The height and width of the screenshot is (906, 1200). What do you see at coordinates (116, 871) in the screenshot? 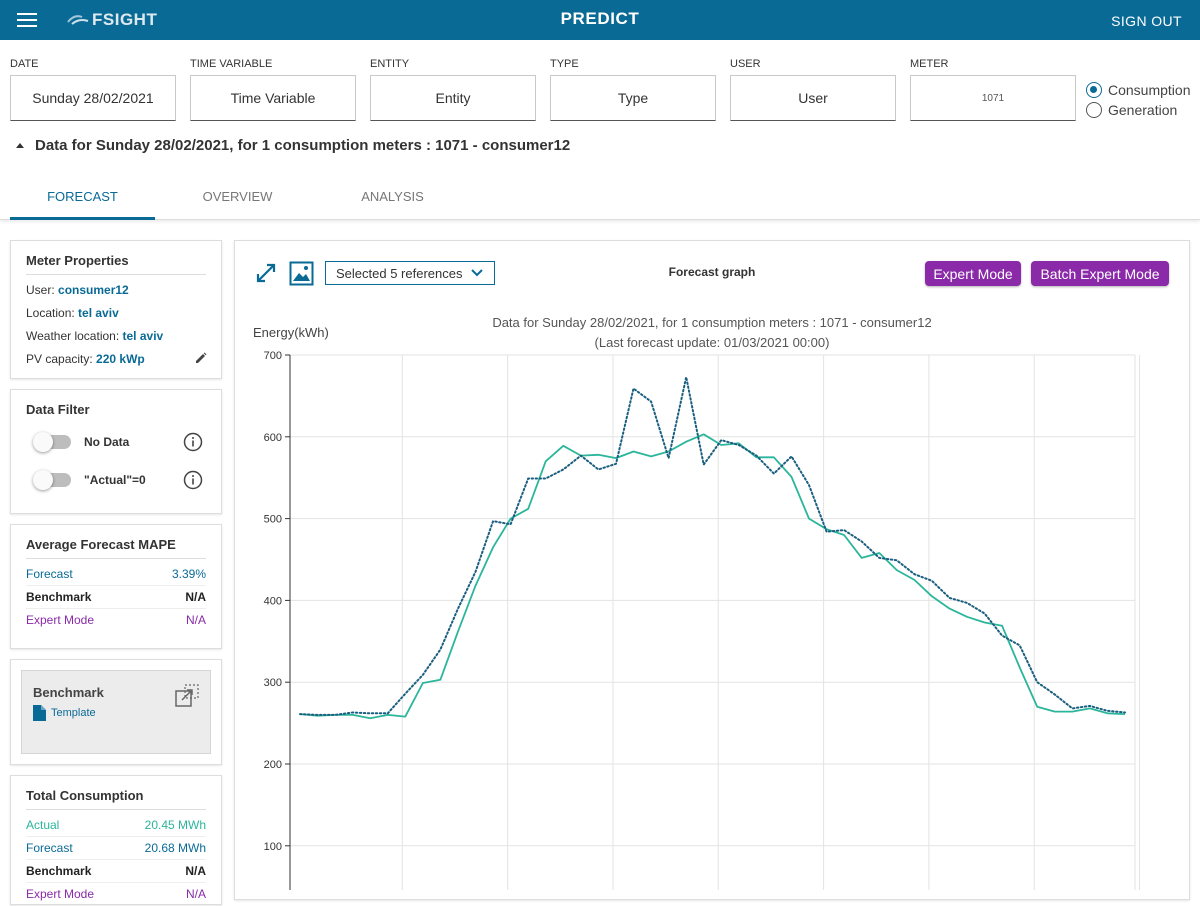
I see `total-benchmark-row: Benchmark N/A` at bounding box center [116, 871].